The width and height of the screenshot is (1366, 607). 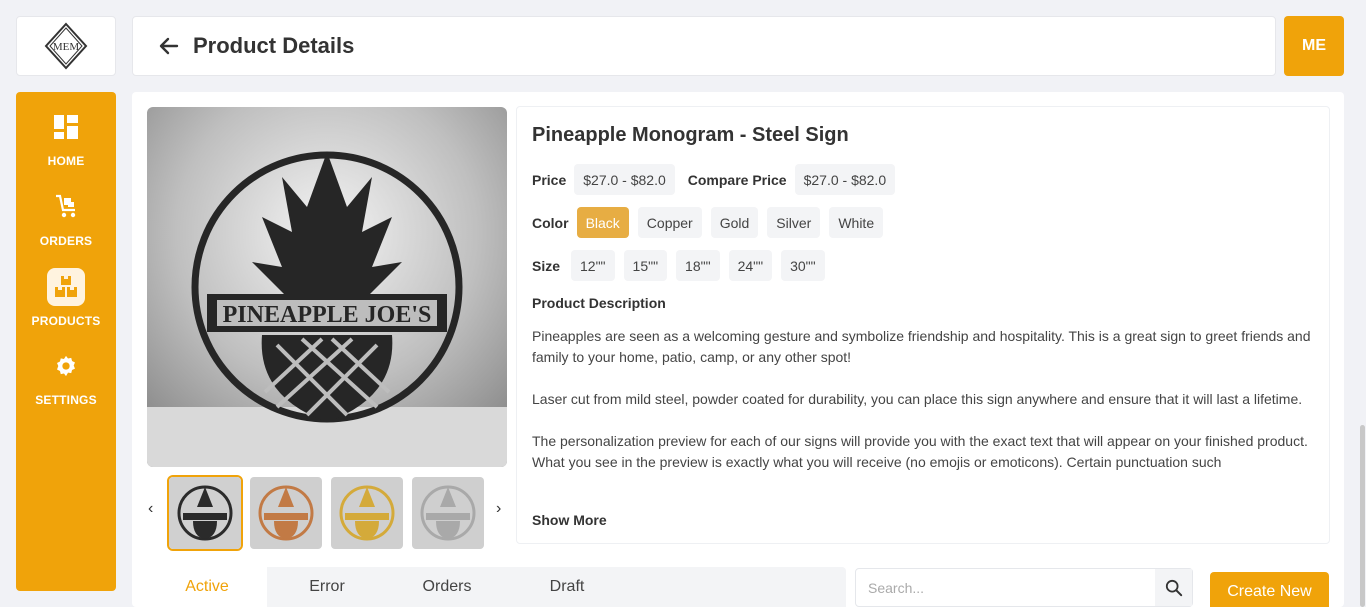 What do you see at coordinates (286, 513) in the screenshot?
I see `thumbnail-copper` at bounding box center [286, 513].